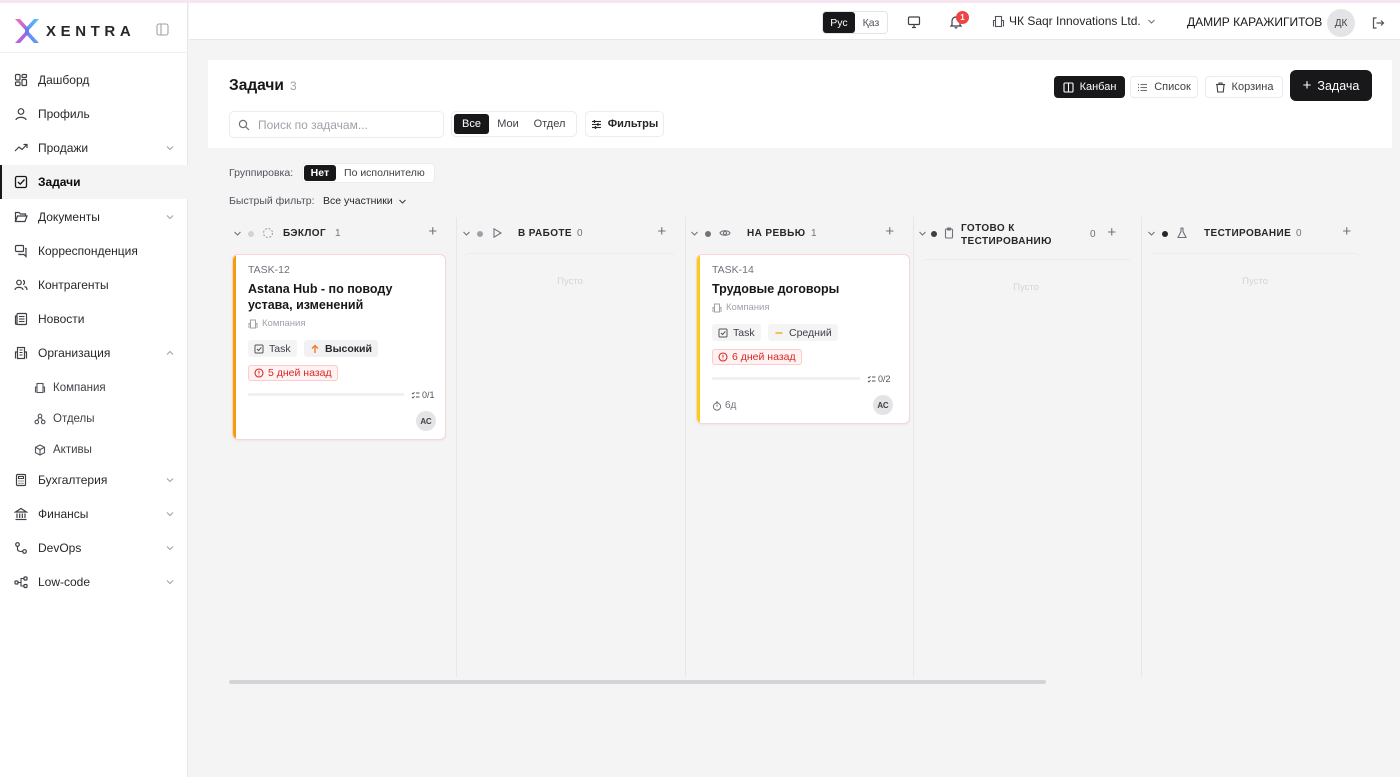  Describe the element at coordinates (384, 173) in the screenshot. I see `grouping-assignee-button: По исполнителю` at that location.